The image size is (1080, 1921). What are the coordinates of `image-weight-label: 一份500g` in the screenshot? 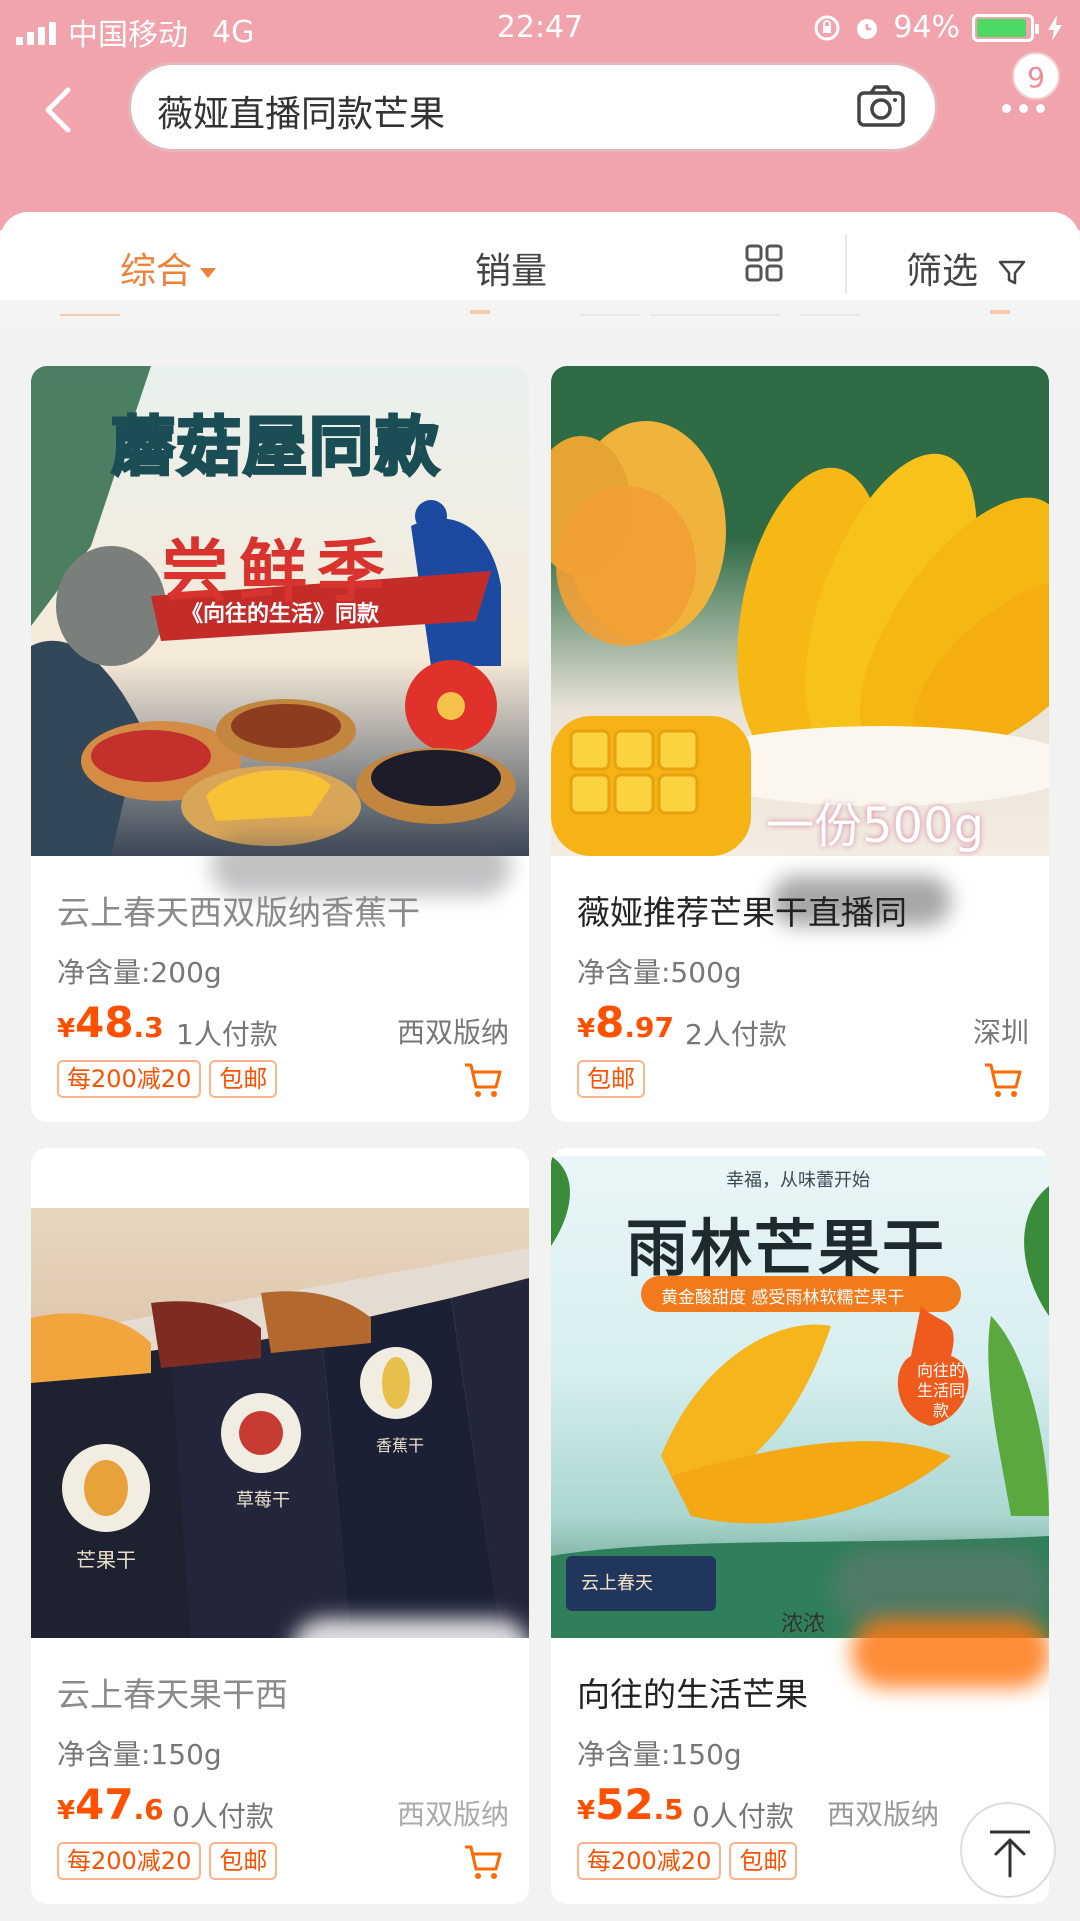 It's located at (875, 826).